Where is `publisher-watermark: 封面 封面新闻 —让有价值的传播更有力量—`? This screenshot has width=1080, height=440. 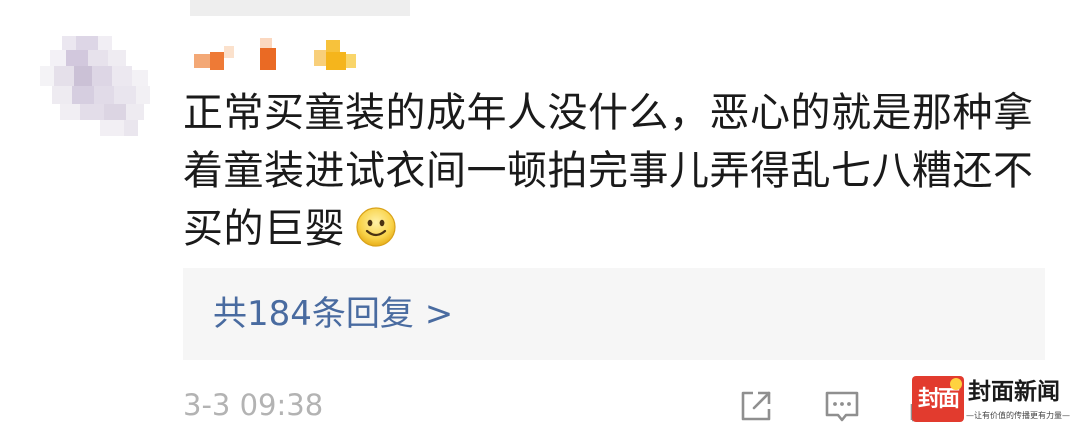
publisher-watermark: 封面 封面新闻 —让有价值的传播更有力量— is located at coordinates (993, 404).